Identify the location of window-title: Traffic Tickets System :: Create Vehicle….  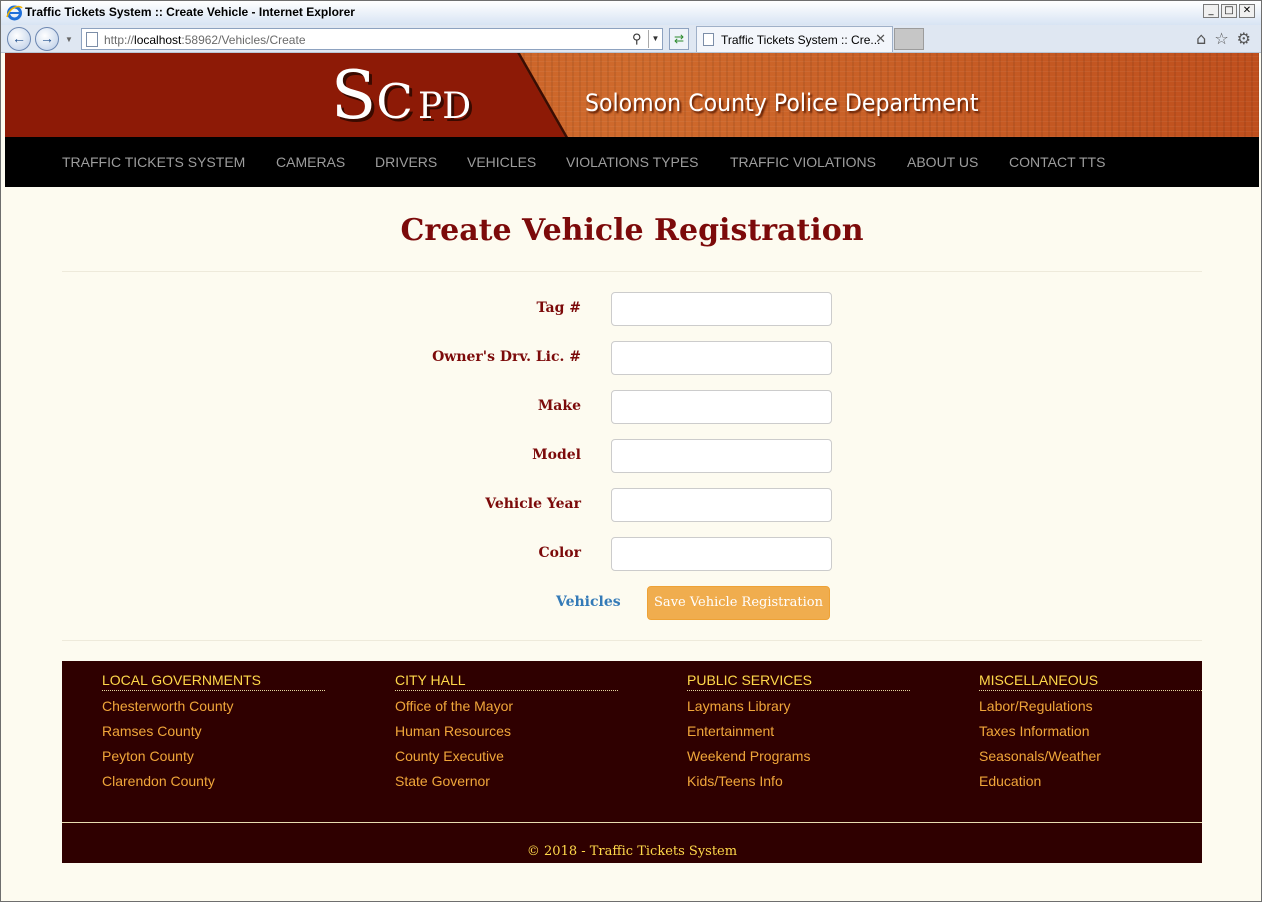
(190, 12).